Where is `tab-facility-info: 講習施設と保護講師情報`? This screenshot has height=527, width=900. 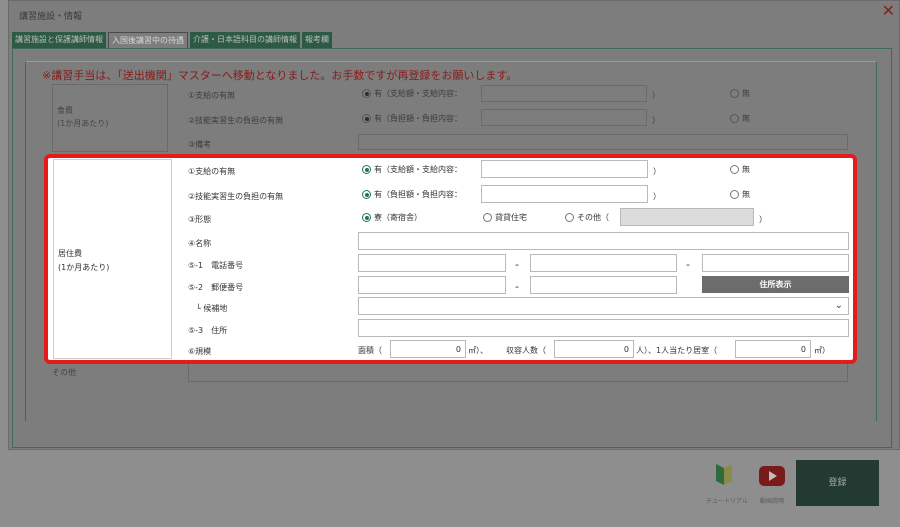 tab-facility-info: 講習施設と保護講師情報 is located at coordinates (59, 40).